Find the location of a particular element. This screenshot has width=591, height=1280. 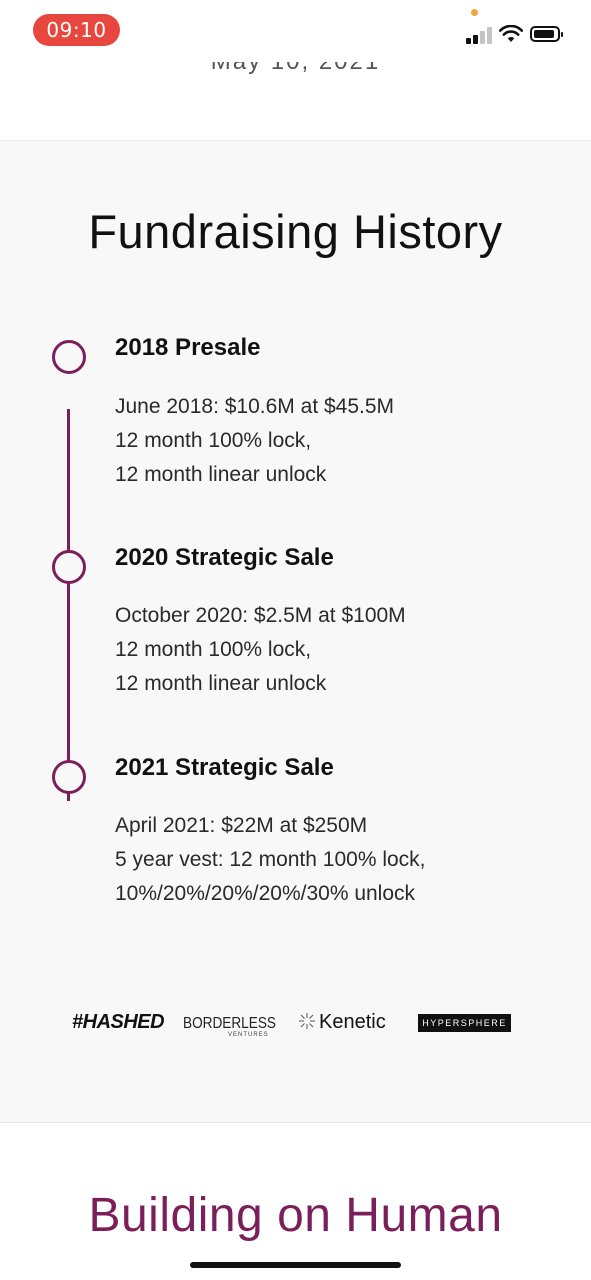

event-detail-line: April 2021: $22M at $250M is located at coordinates (241, 825).